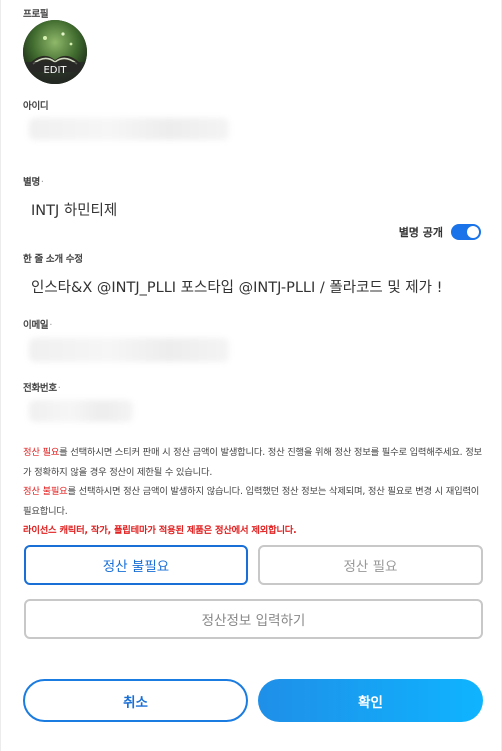 Image resolution: width=502 pixels, height=751 pixels. Describe the element at coordinates (74, 209) in the screenshot. I see `nickname-input: INTJ 하민티제` at that location.